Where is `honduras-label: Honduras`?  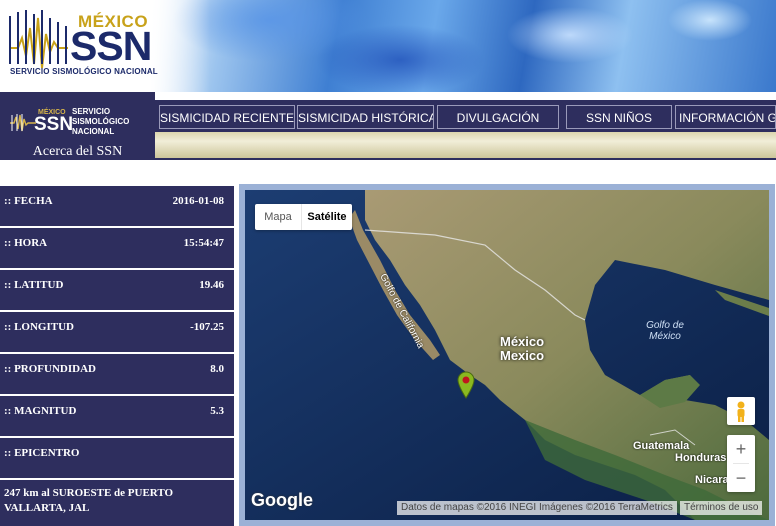
honduras-label: Honduras is located at coordinates (701, 458).